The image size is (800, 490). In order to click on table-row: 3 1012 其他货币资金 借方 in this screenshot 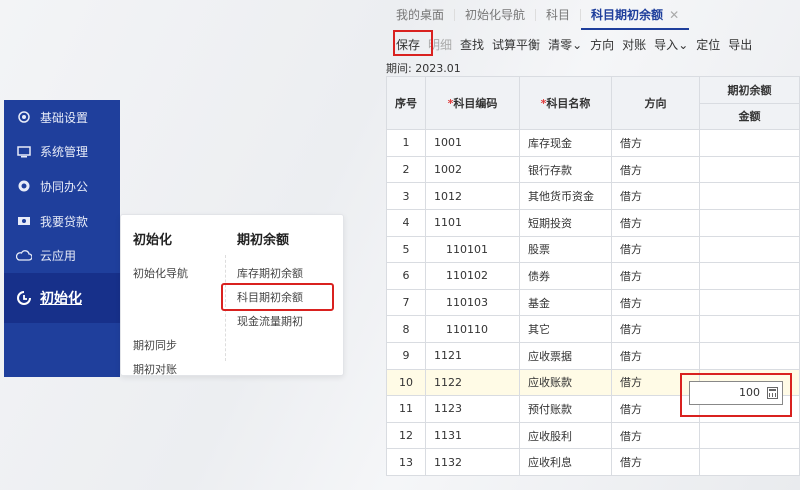, I will do `click(593, 196)`.